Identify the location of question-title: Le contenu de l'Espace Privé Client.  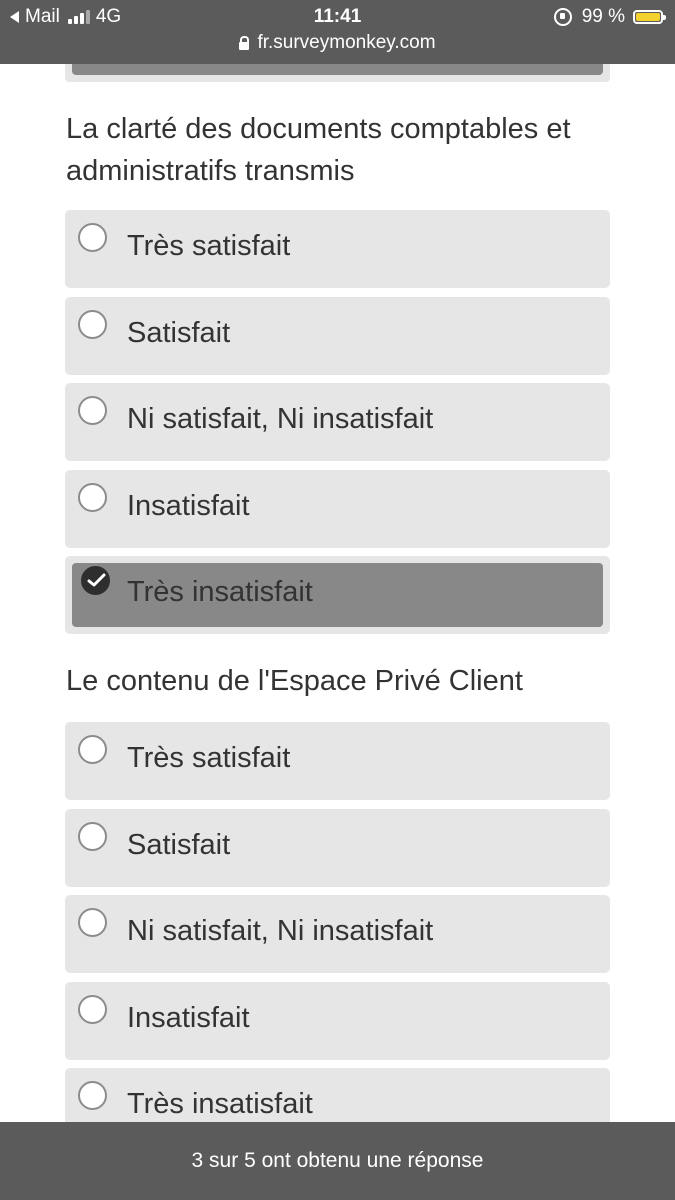
(294, 681).